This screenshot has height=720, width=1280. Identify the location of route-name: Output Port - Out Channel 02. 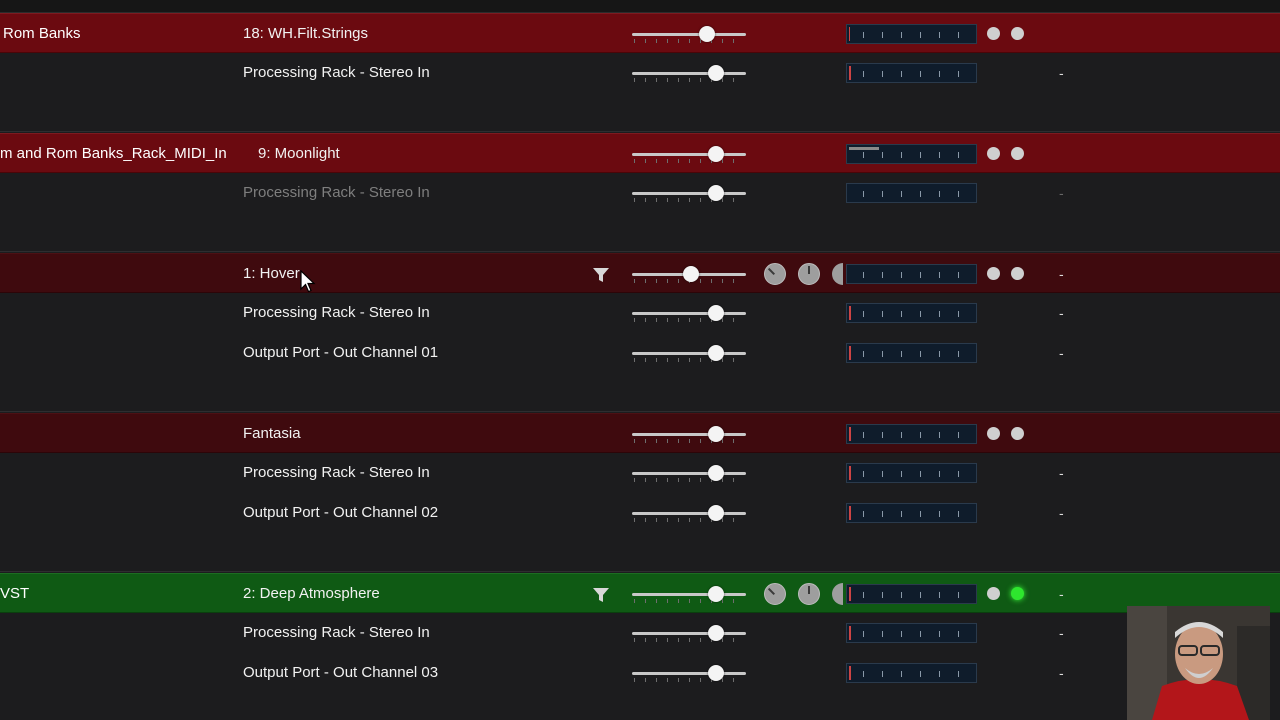
(340, 513).